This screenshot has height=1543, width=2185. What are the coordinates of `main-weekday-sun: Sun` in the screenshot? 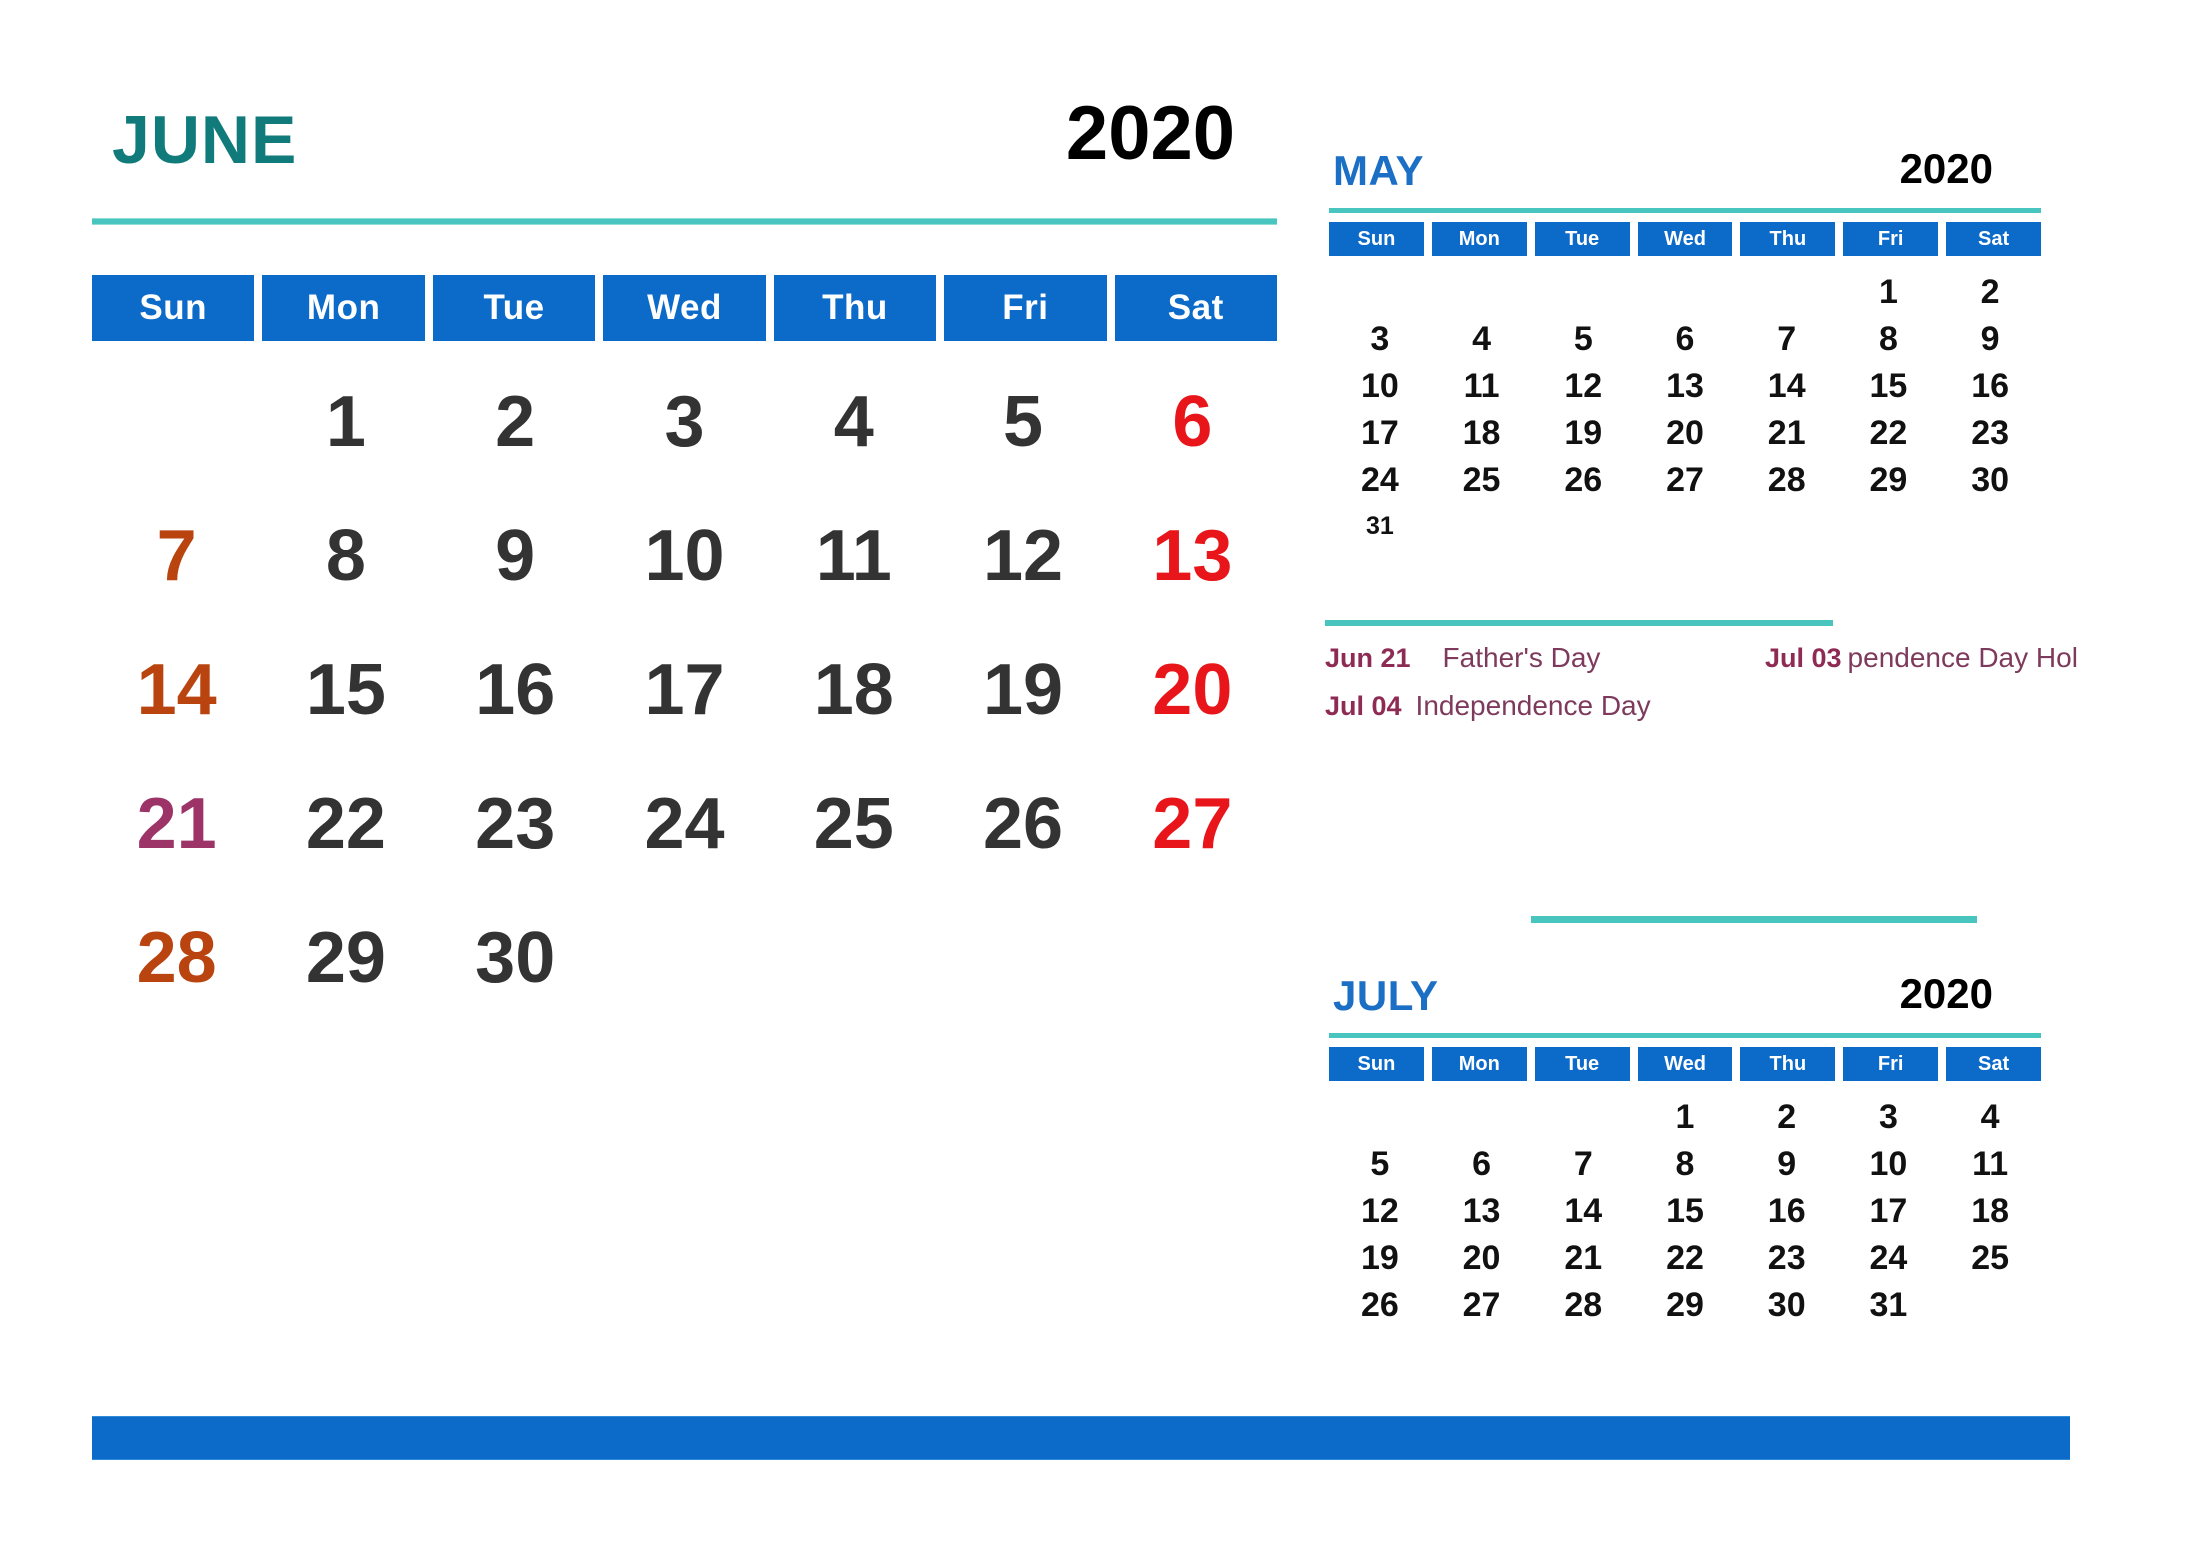 It's located at (173, 308).